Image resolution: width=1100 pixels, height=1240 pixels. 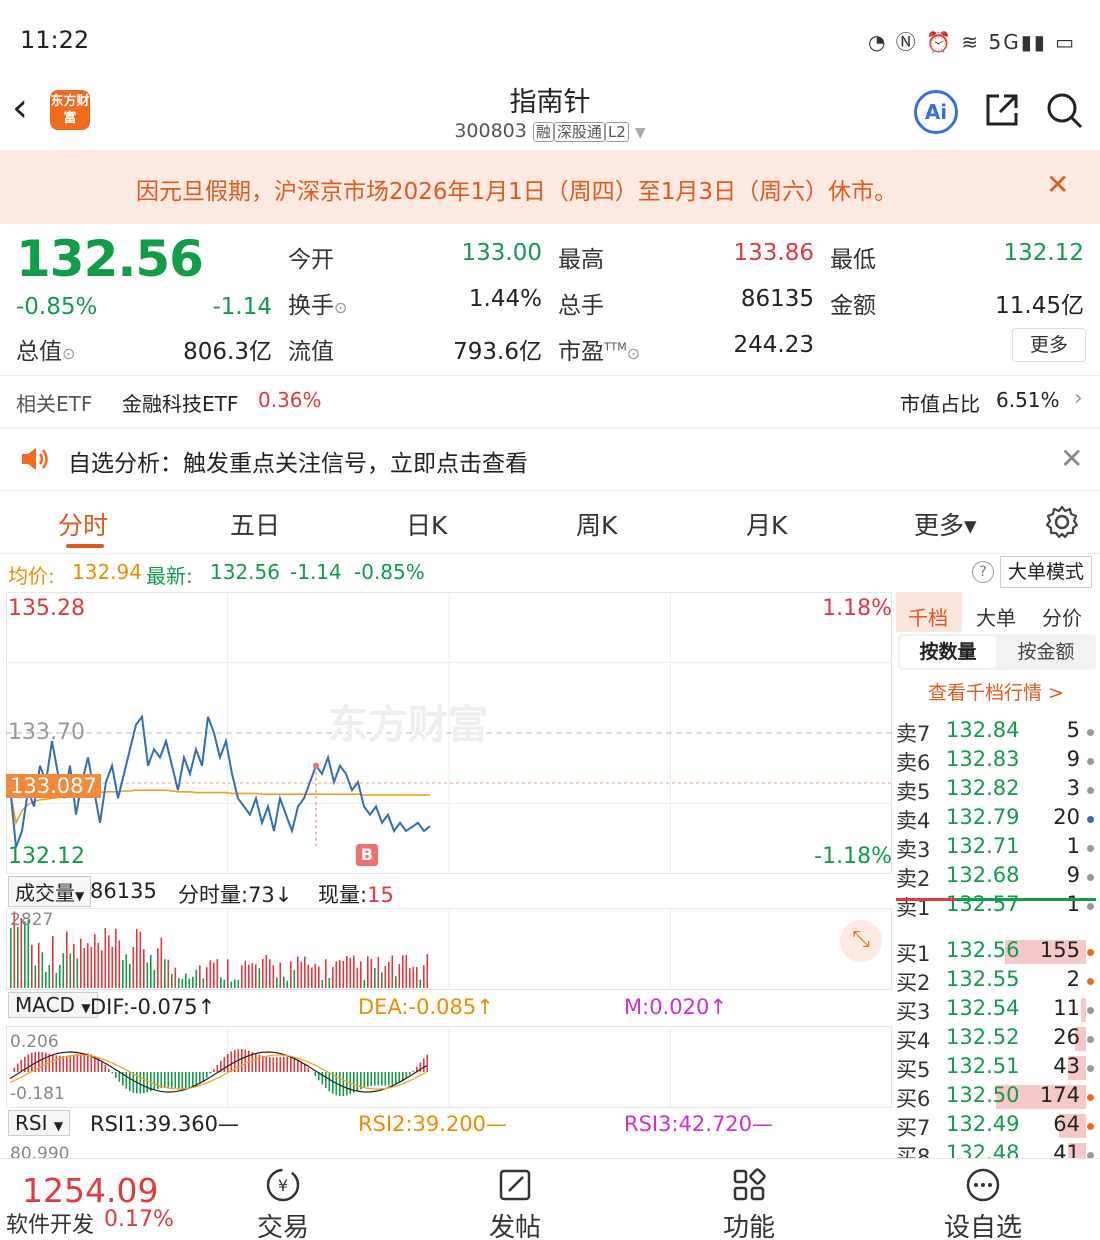 I want to click on tab-more: 更多▾, so click(x=945, y=524).